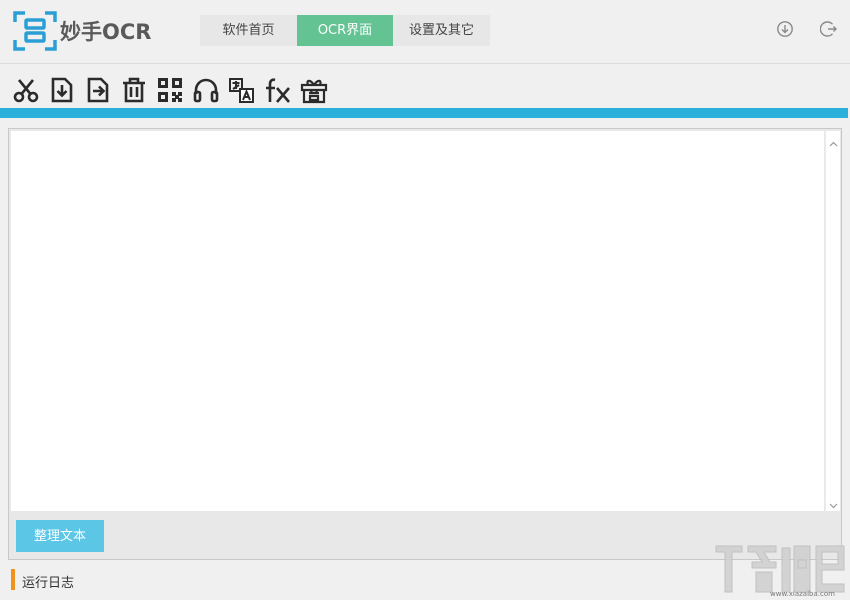  What do you see at coordinates (206, 90) in the screenshot?
I see `headphones-icon` at bounding box center [206, 90].